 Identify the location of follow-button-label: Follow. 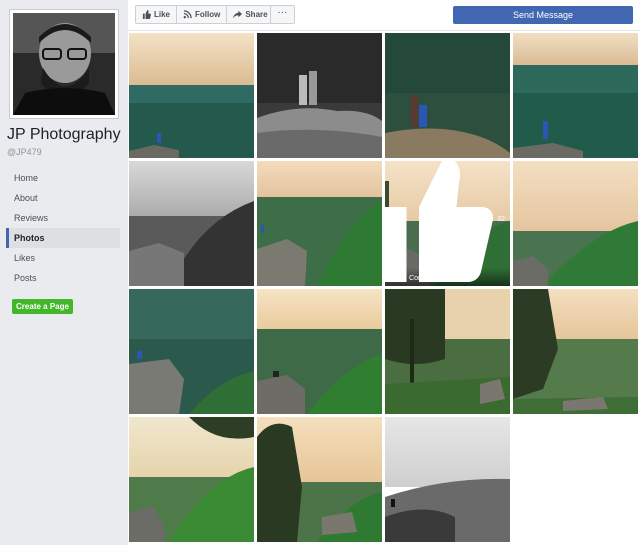
(208, 14).